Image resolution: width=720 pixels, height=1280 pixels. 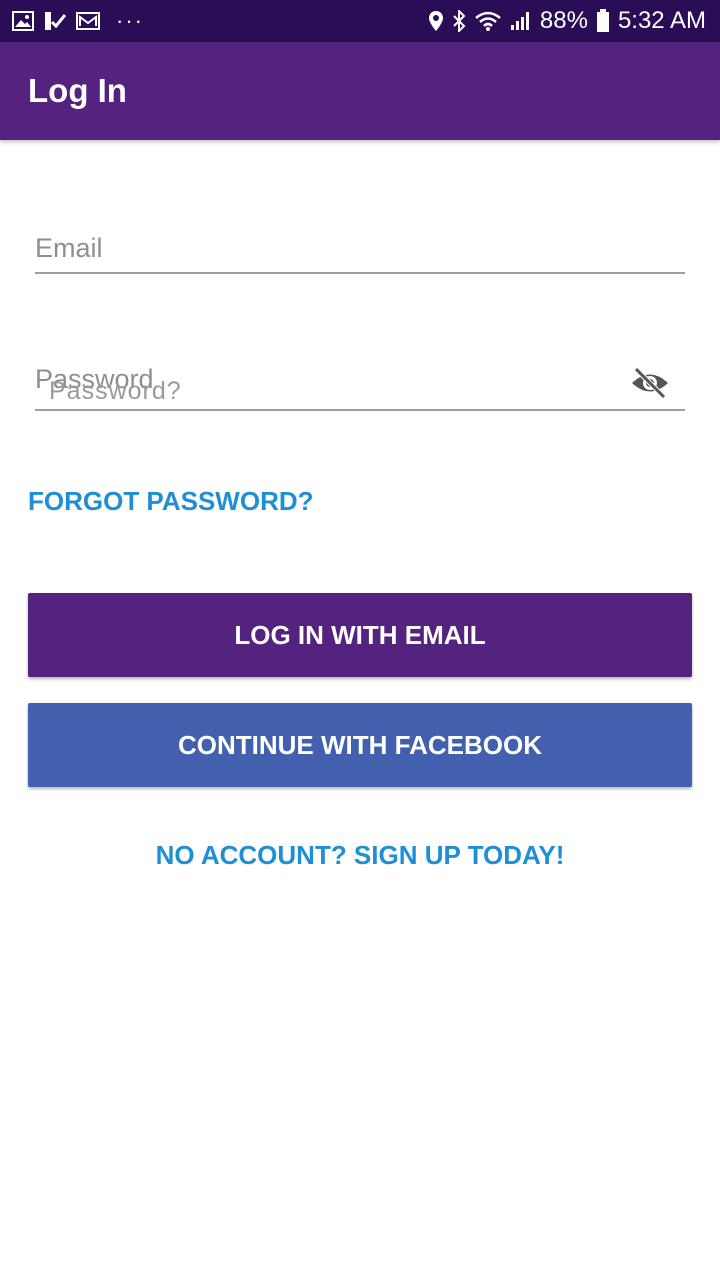 I want to click on eye-off-icon, so click(x=650, y=383).